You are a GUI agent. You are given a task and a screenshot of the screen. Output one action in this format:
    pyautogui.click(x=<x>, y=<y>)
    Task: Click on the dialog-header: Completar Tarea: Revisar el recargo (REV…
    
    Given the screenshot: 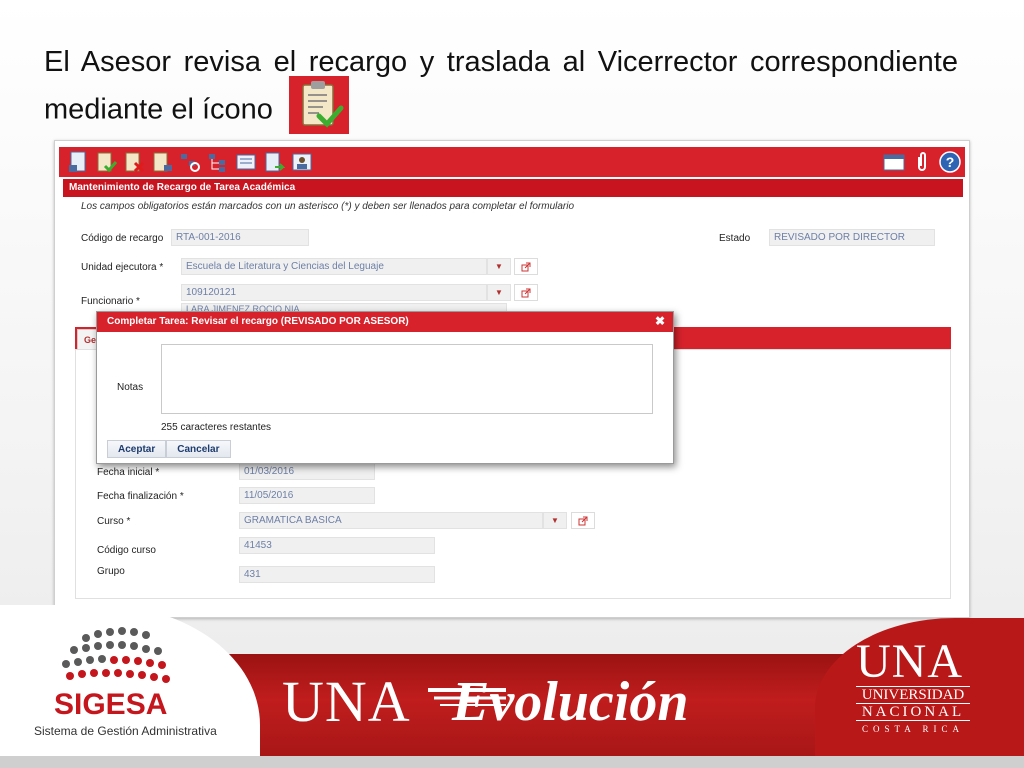 What is the action you would take?
    pyautogui.click(x=385, y=322)
    